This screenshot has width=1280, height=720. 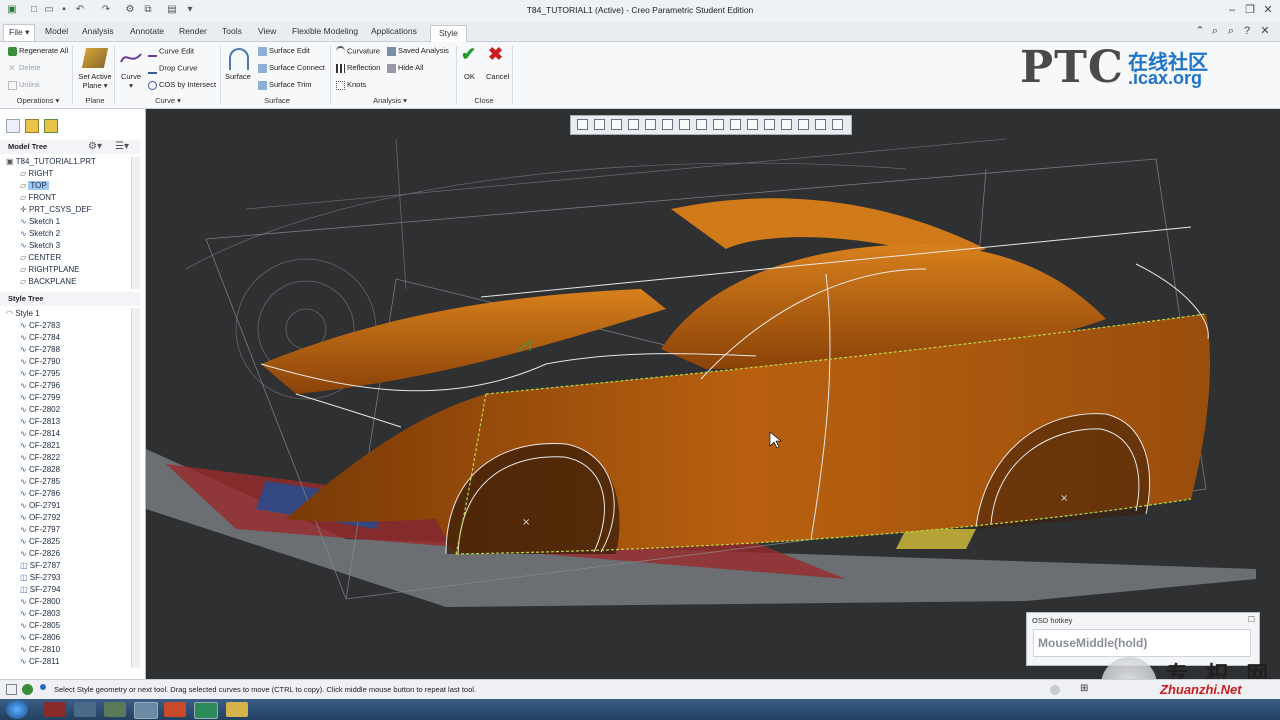 What do you see at coordinates (24, 68) in the screenshot?
I see `delete-button: ✕ Delete` at bounding box center [24, 68].